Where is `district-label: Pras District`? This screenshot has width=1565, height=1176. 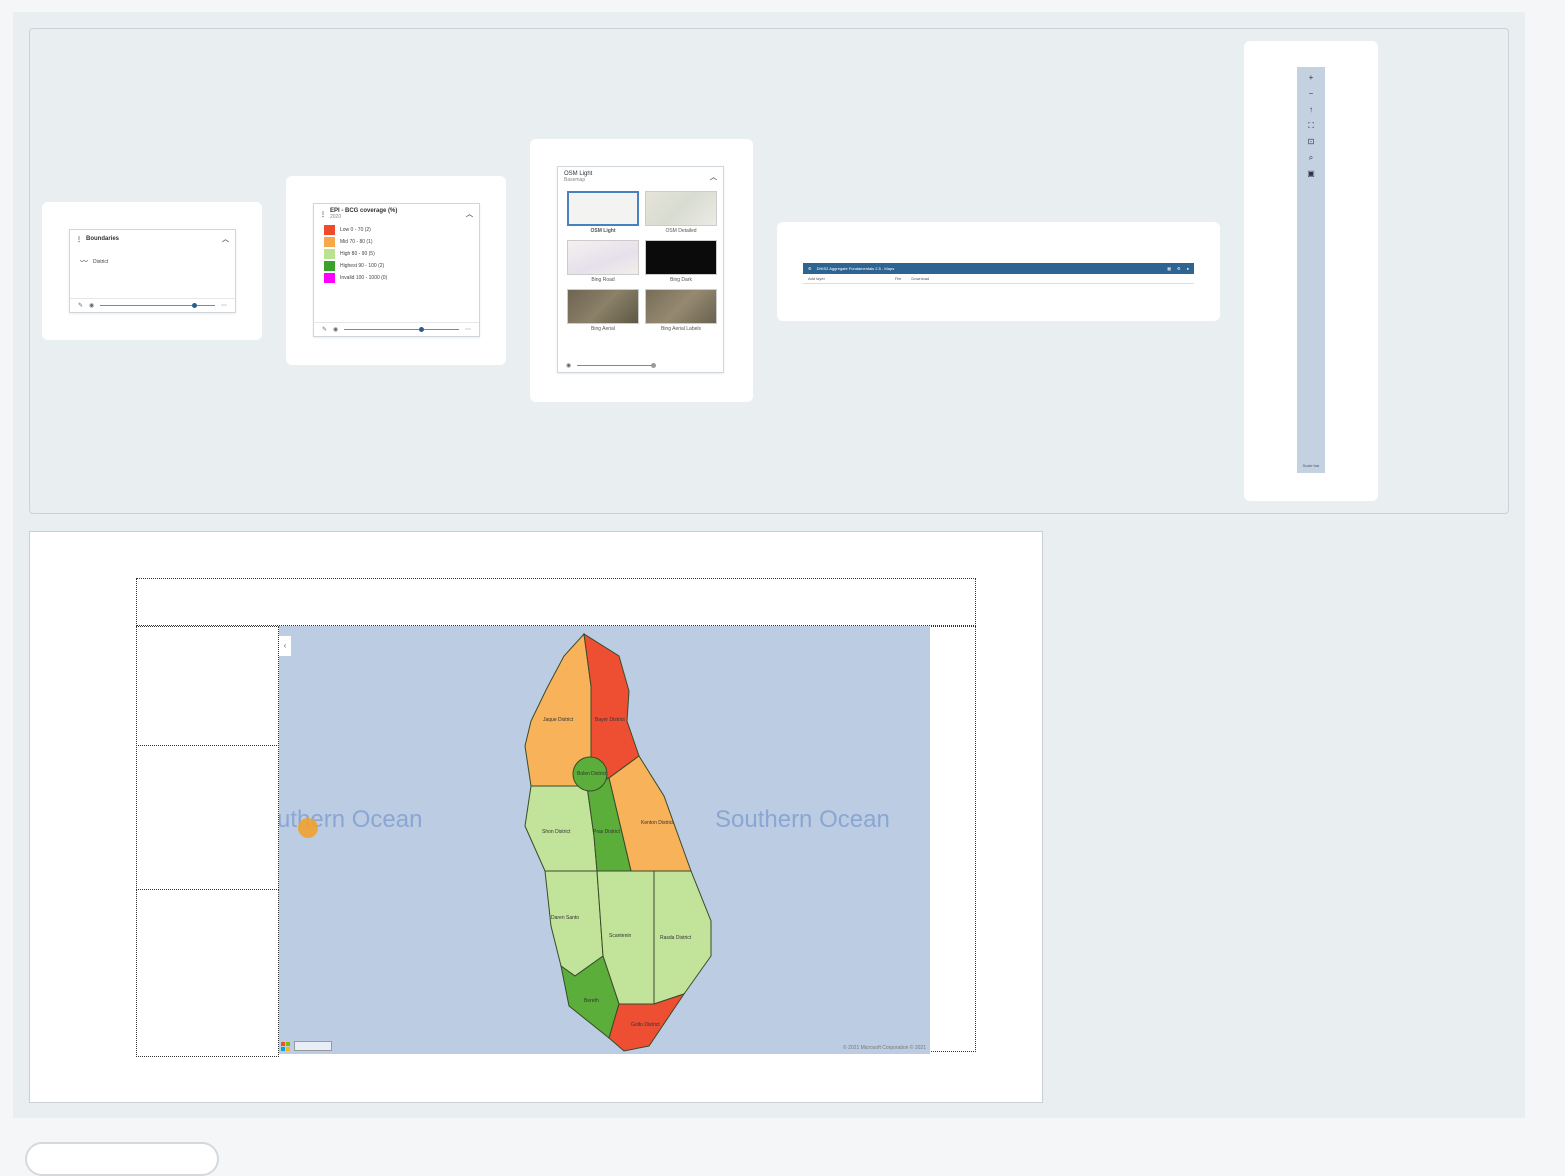 district-label: Pras District is located at coordinates (607, 832).